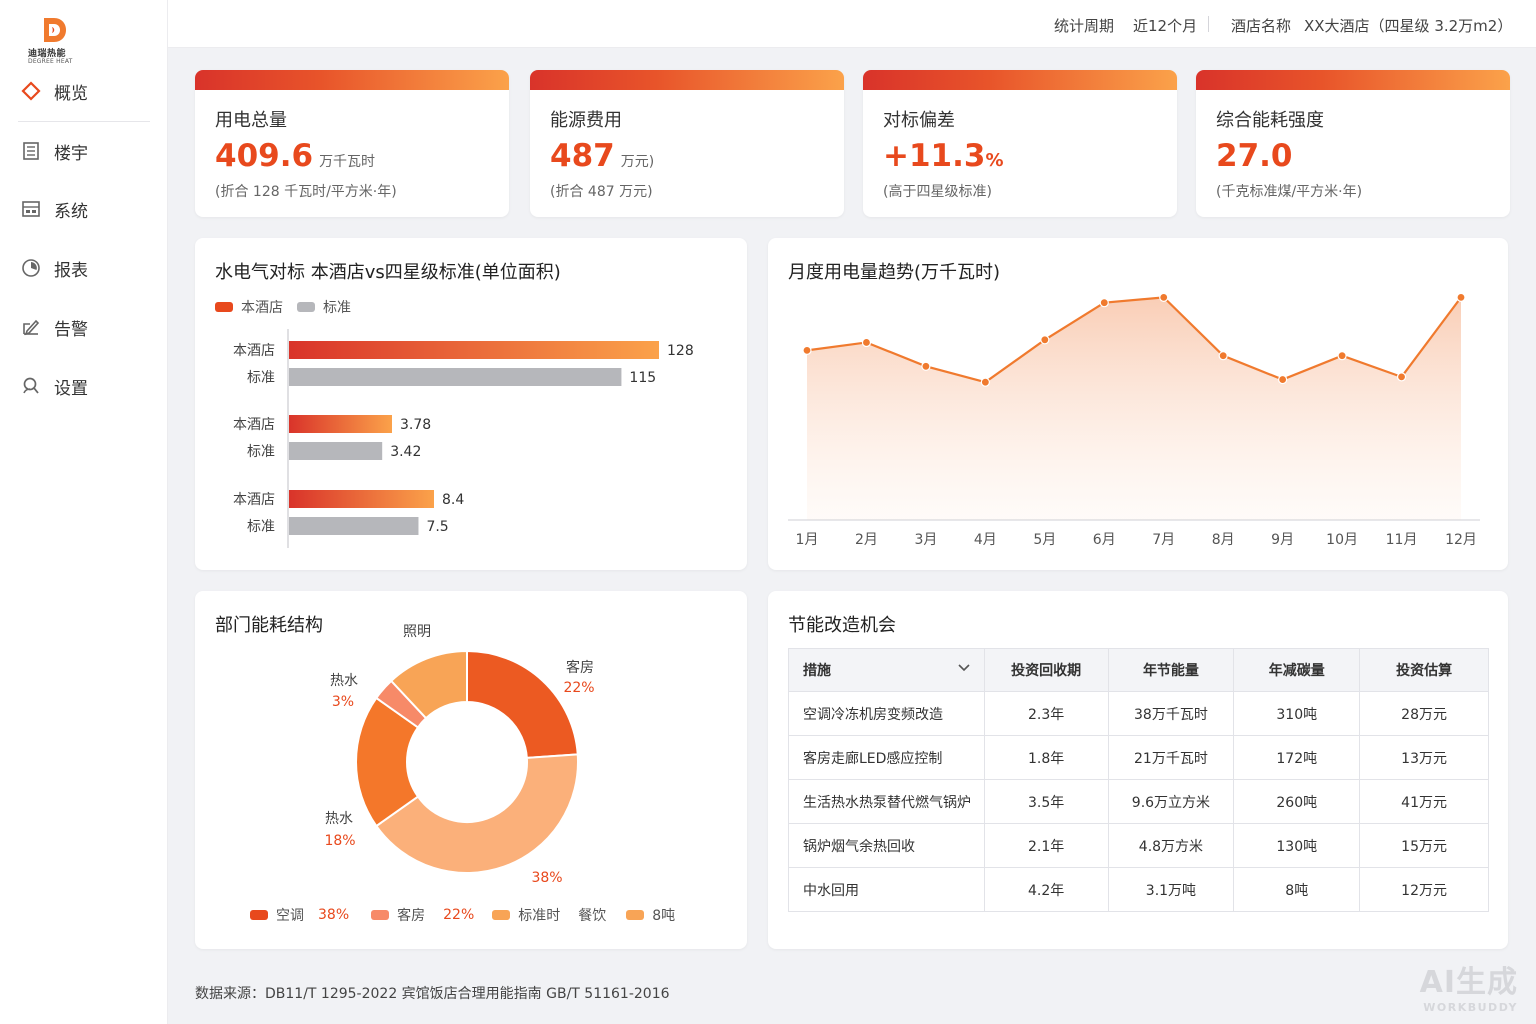  What do you see at coordinates (290, 916) in the screenshot?
I see `legend-label: 空调` at bounding box center [290, 916].